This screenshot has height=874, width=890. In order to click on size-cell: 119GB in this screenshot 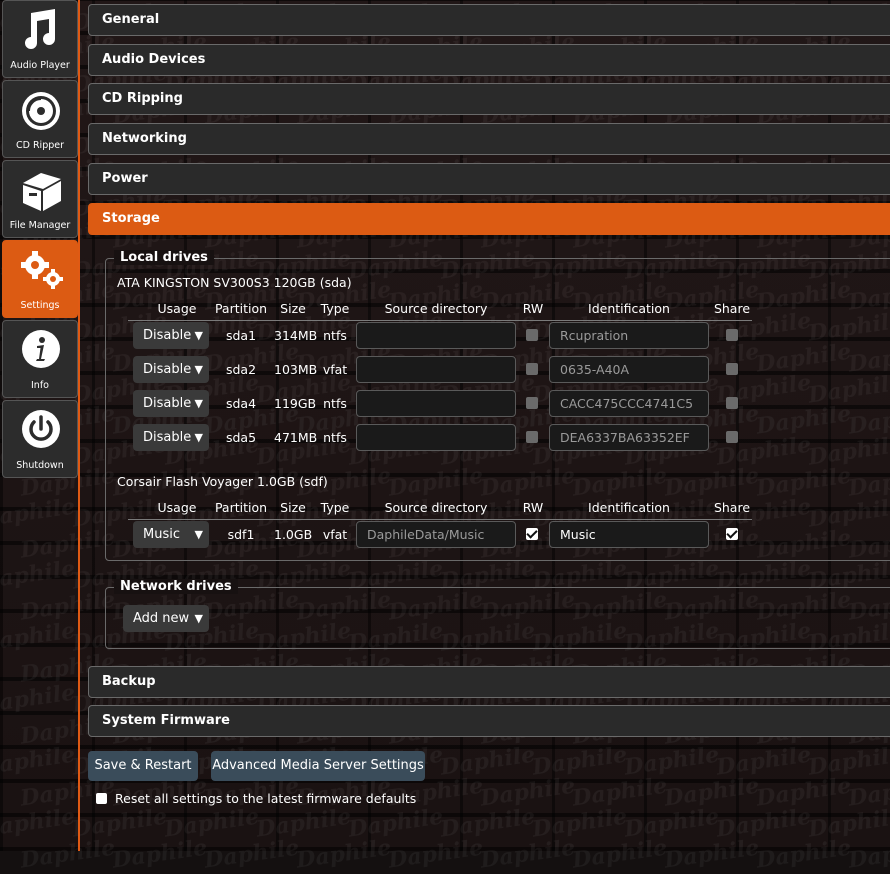, I will do `click(295, 403)`.